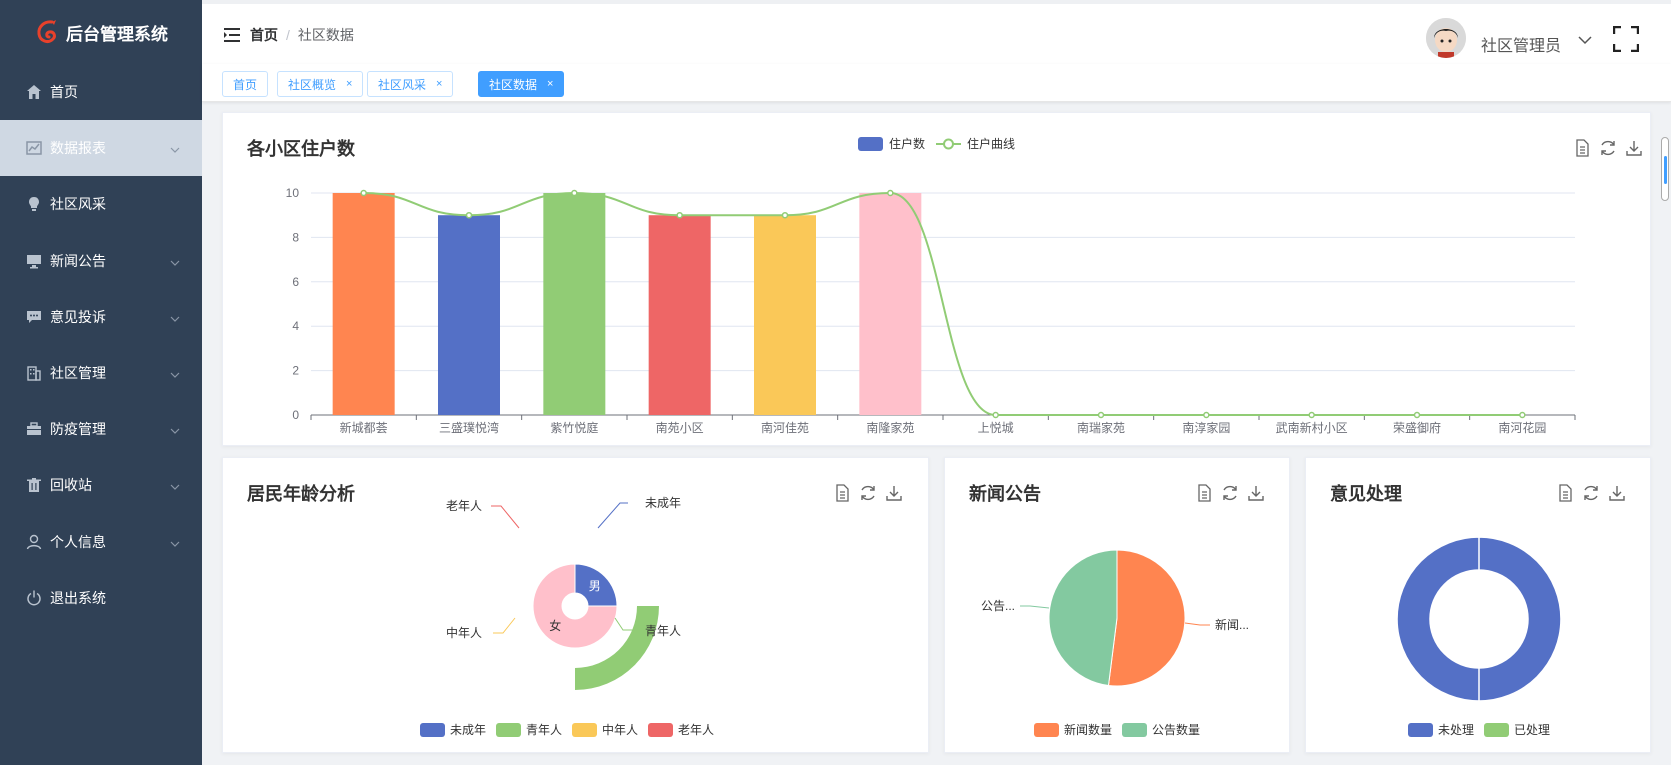 This screenshot has width=1671, height=765. What do you see at coordinates (34, 261) in the screenshot?
I see `monitor-icon` at bounding box center [34, 261].